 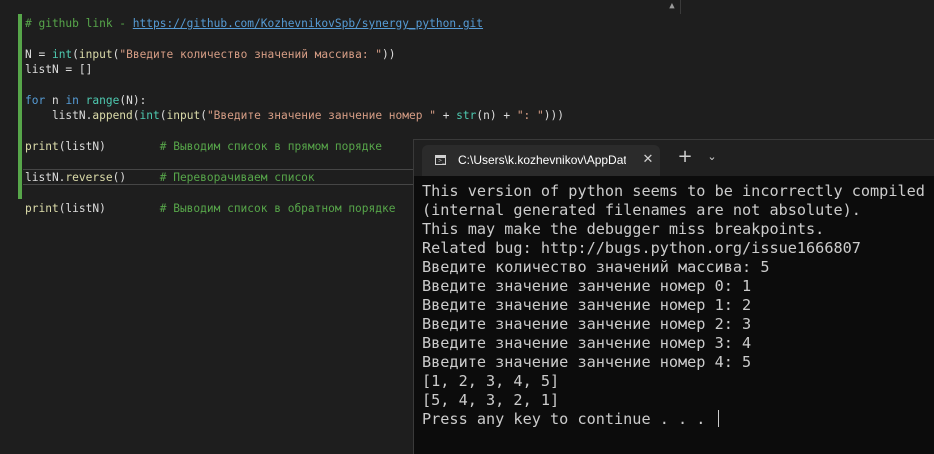 What do you see at coordinates (321, 116) in the screenshot?
I see `code-token: "Введите значение занчение номер "` at bounding box center [321, 116].